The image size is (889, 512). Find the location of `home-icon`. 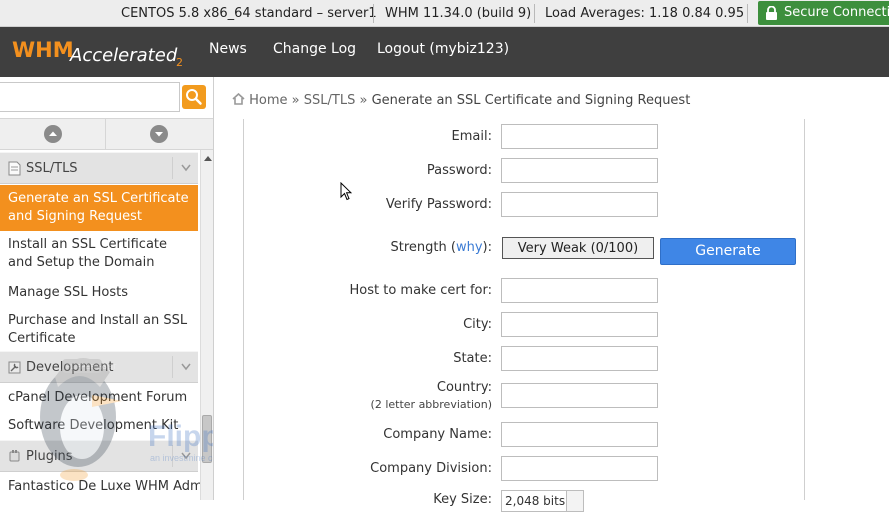

home-icon is located at coordinates (238, 98).